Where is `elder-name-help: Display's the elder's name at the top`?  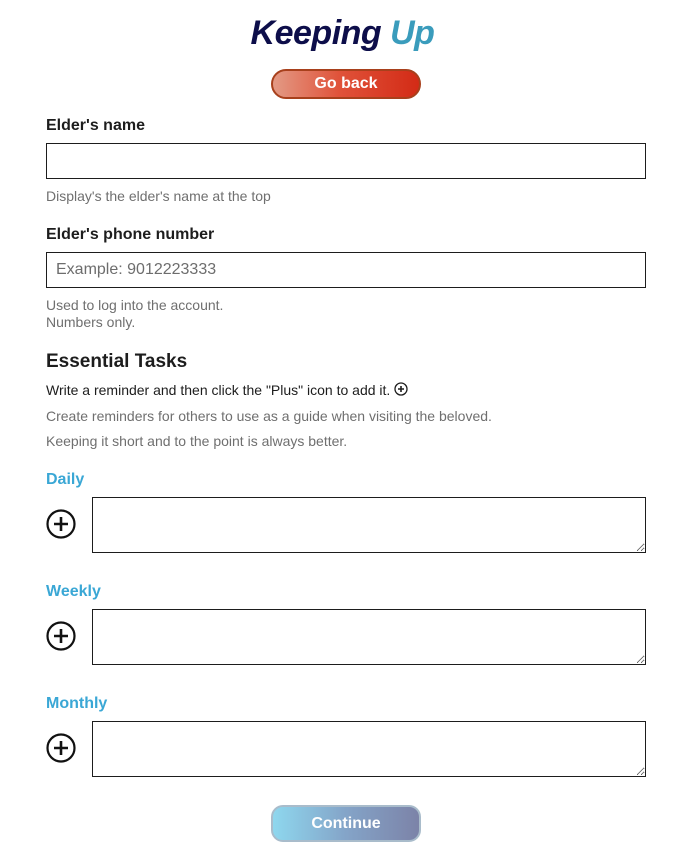 elder-name-help: Display's the elder's name at the top is located at coordinates (158, 196).